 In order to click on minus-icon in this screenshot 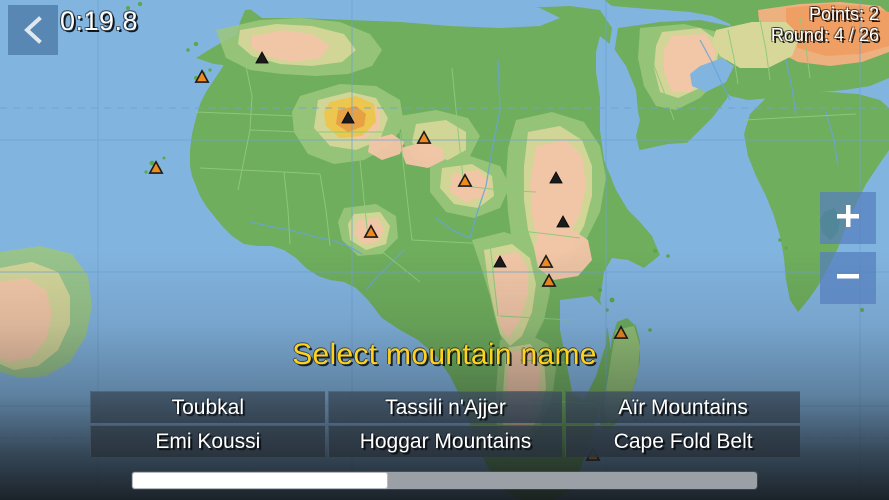, I will do `click(848, 278)`.